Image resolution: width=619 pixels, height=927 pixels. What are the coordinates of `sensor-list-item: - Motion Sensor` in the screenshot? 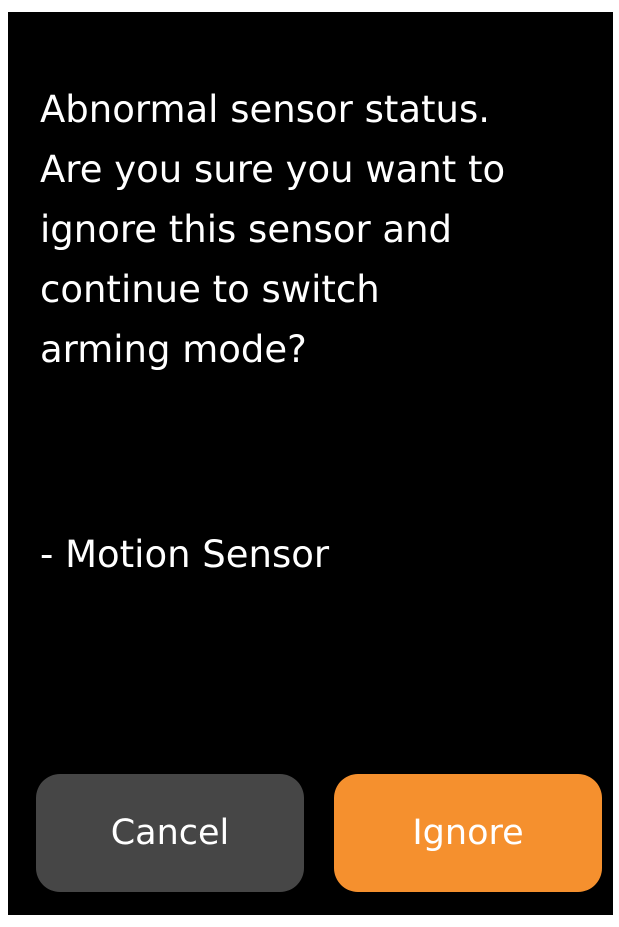 It's located at (185, 554).